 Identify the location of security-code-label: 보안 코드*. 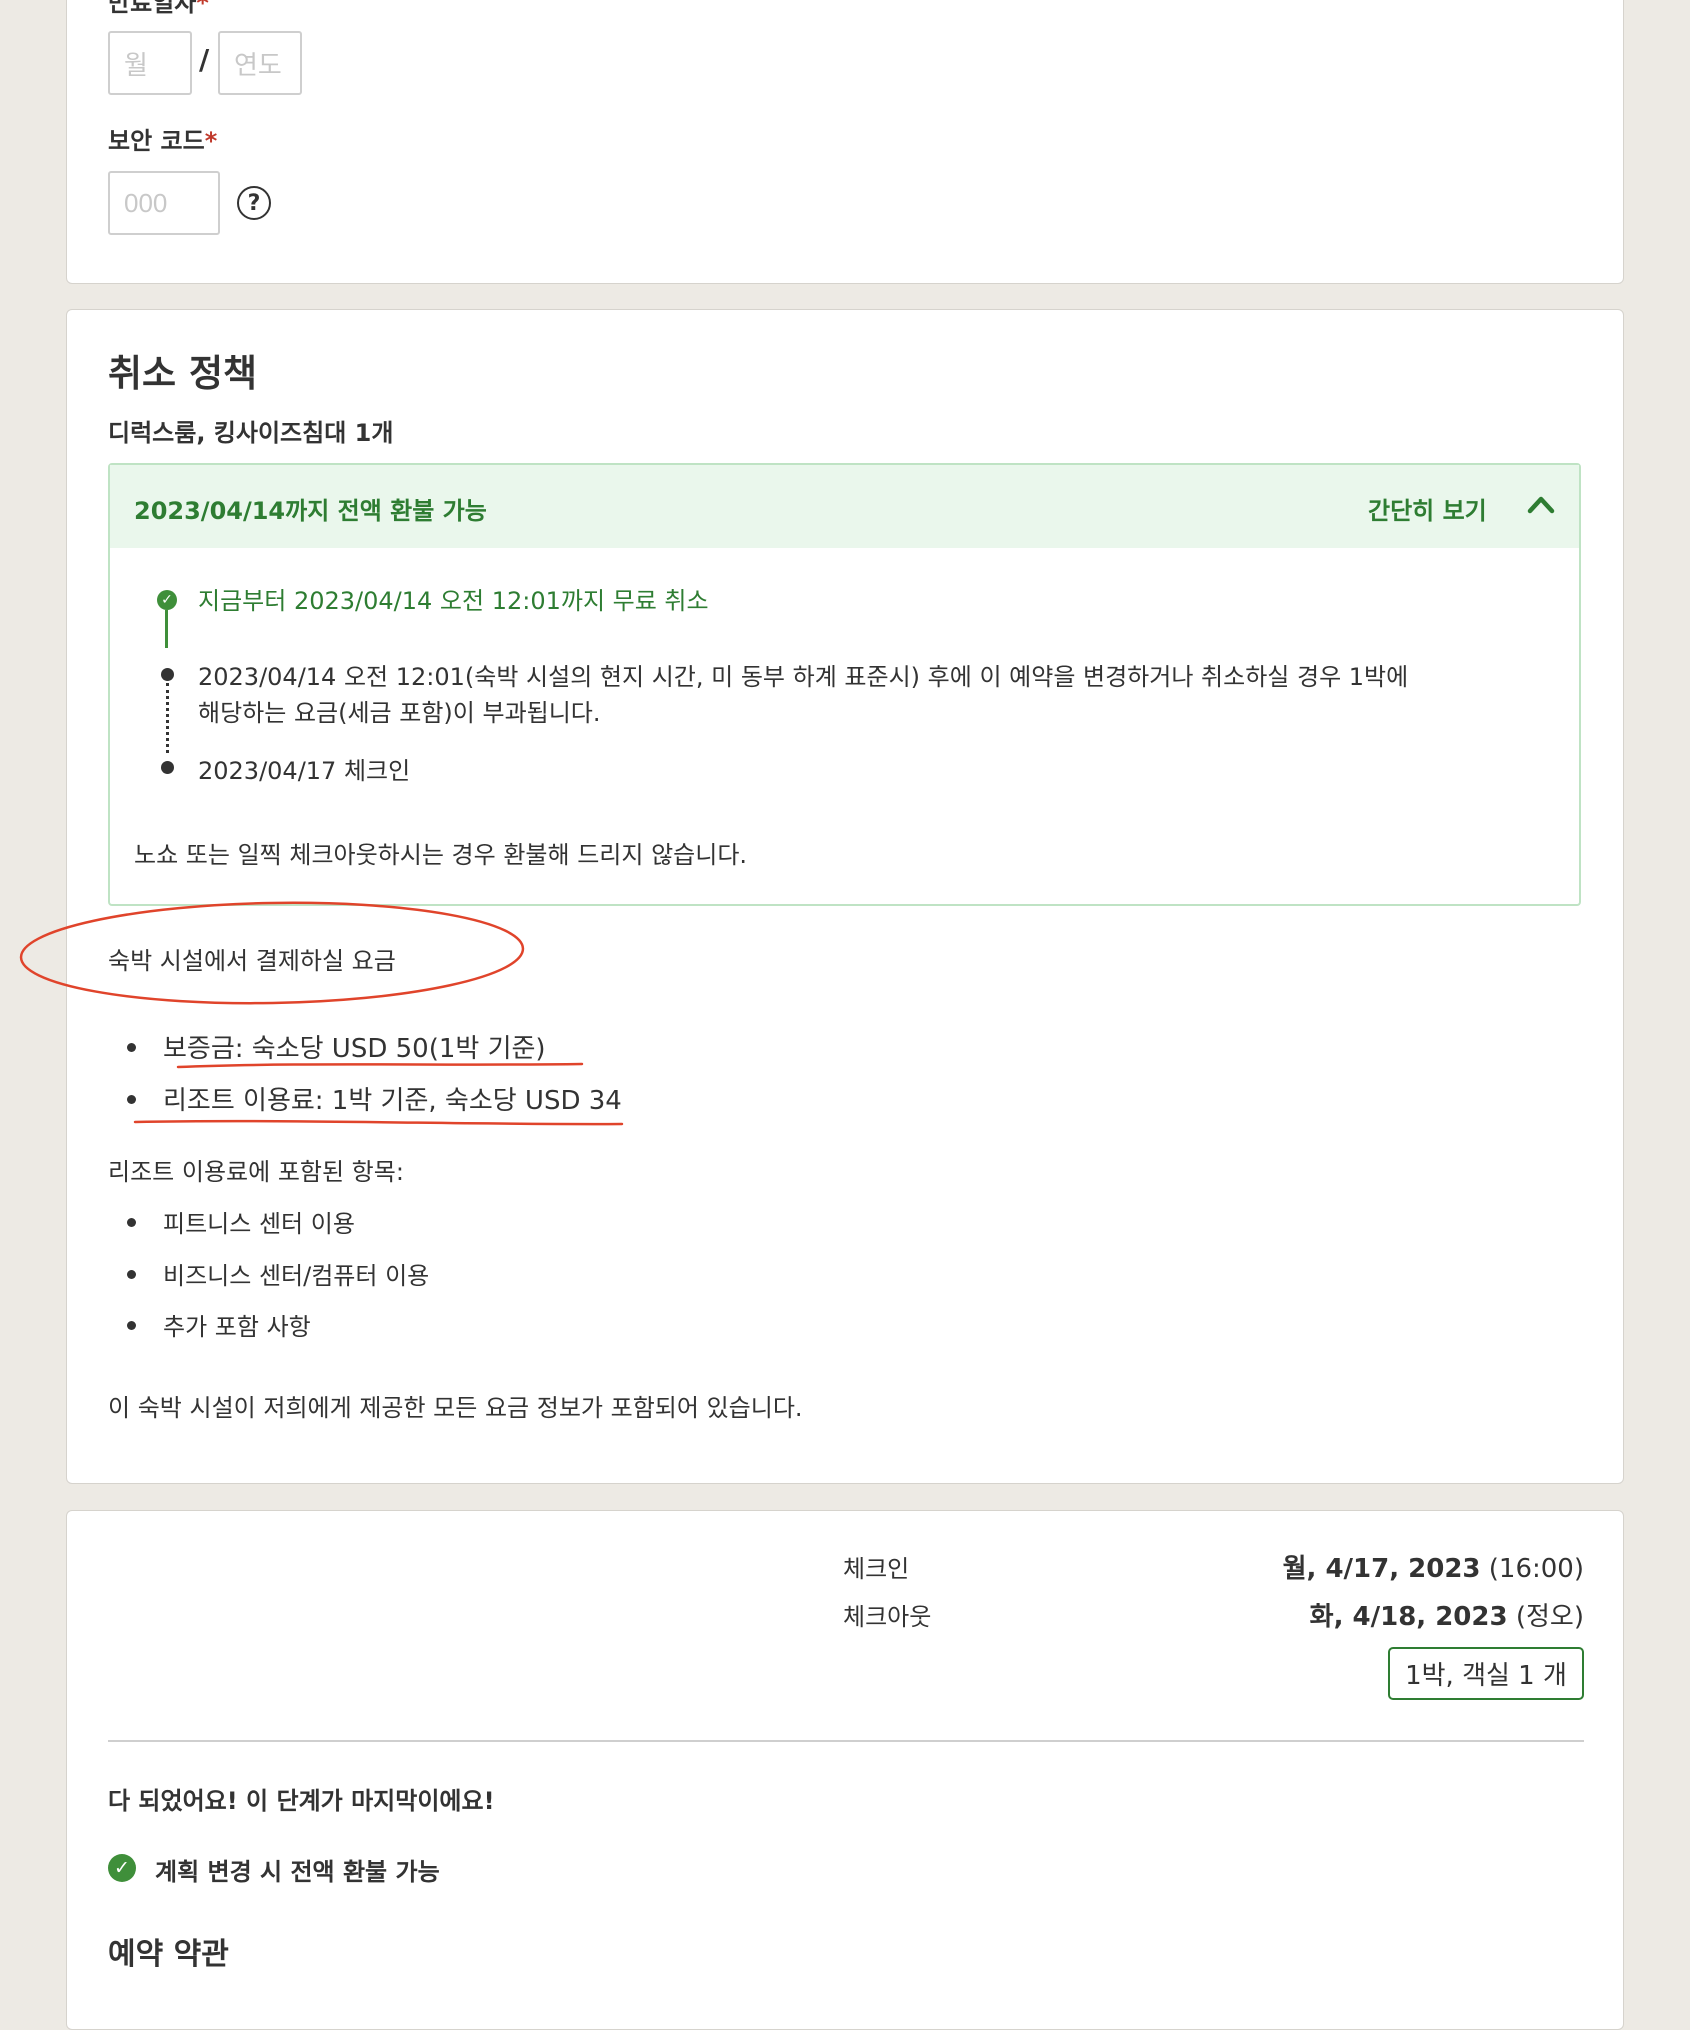
(162, 138).